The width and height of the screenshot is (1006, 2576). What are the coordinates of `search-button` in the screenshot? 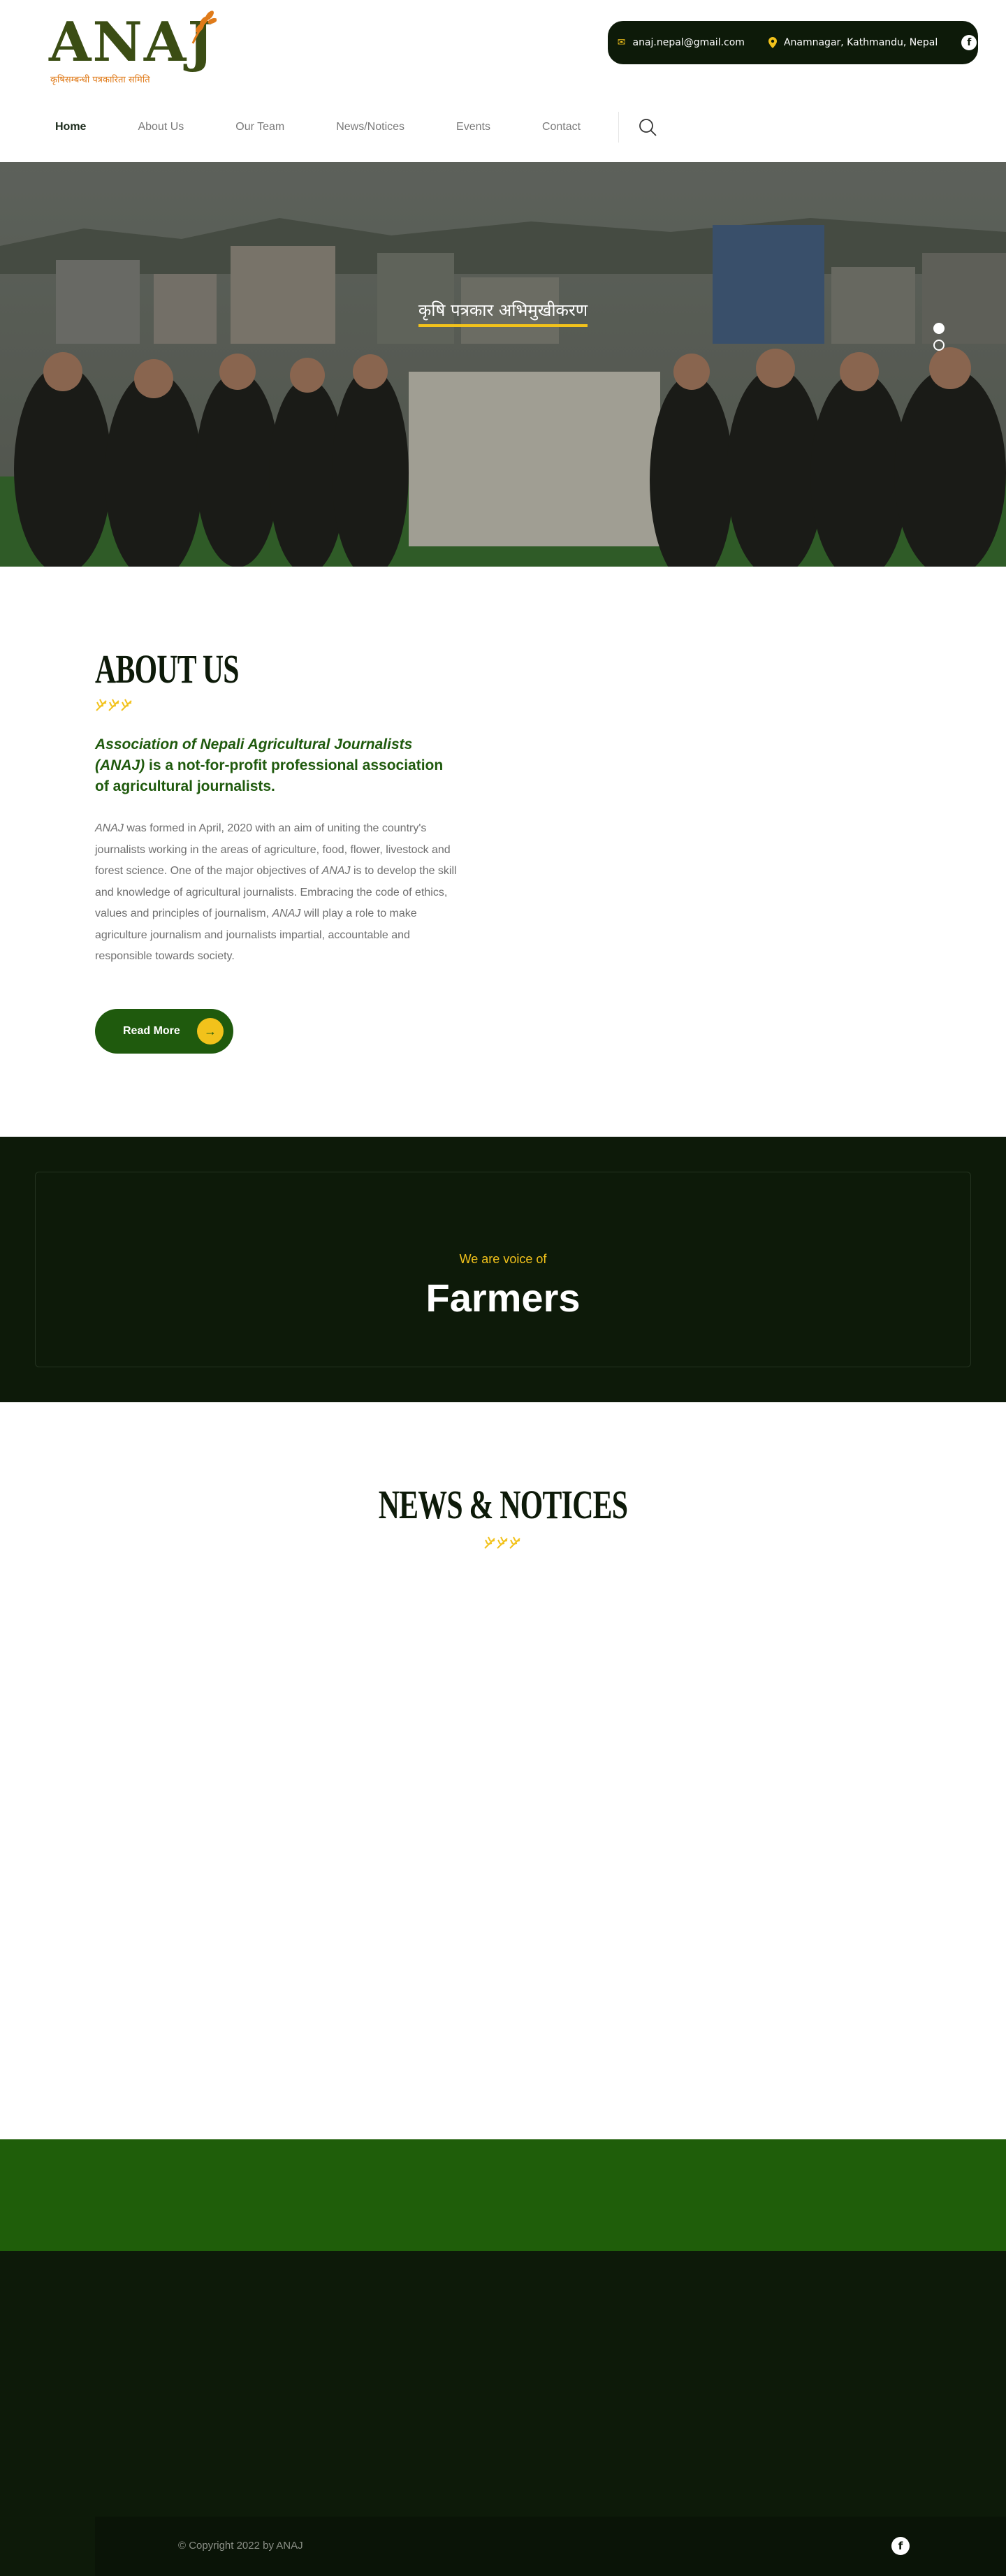 It's located at (647, 127).